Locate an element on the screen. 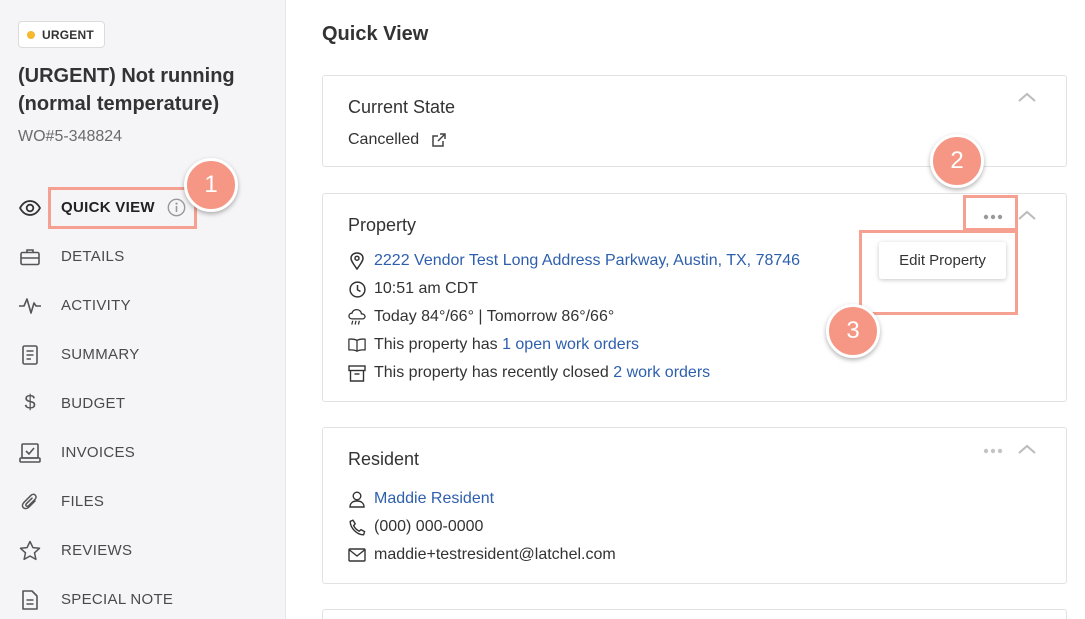 This screenshot has width=1085, height=619. sidebar-item-label: REVIEWS is located at coordinates (97, 550).